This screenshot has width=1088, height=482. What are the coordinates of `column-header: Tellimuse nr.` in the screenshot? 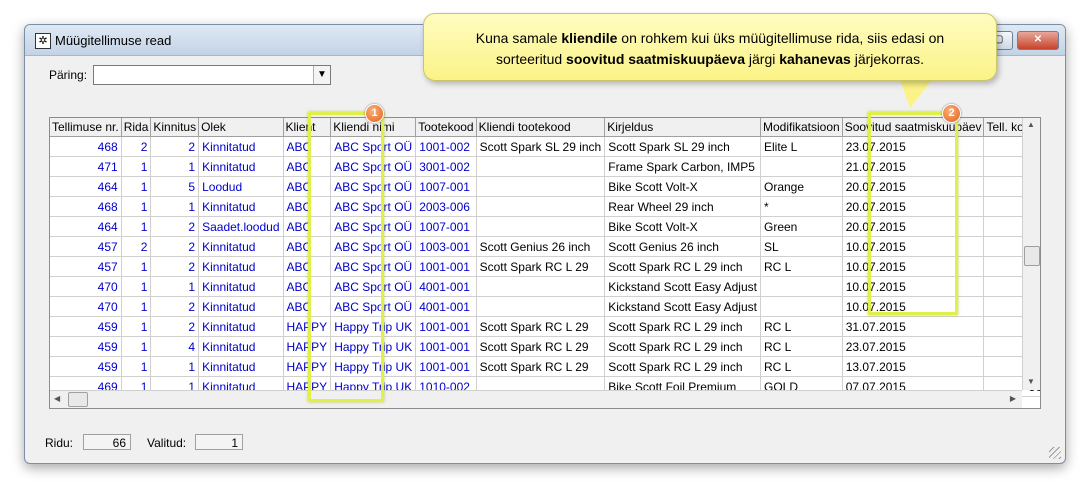 It's located at (86, 127).